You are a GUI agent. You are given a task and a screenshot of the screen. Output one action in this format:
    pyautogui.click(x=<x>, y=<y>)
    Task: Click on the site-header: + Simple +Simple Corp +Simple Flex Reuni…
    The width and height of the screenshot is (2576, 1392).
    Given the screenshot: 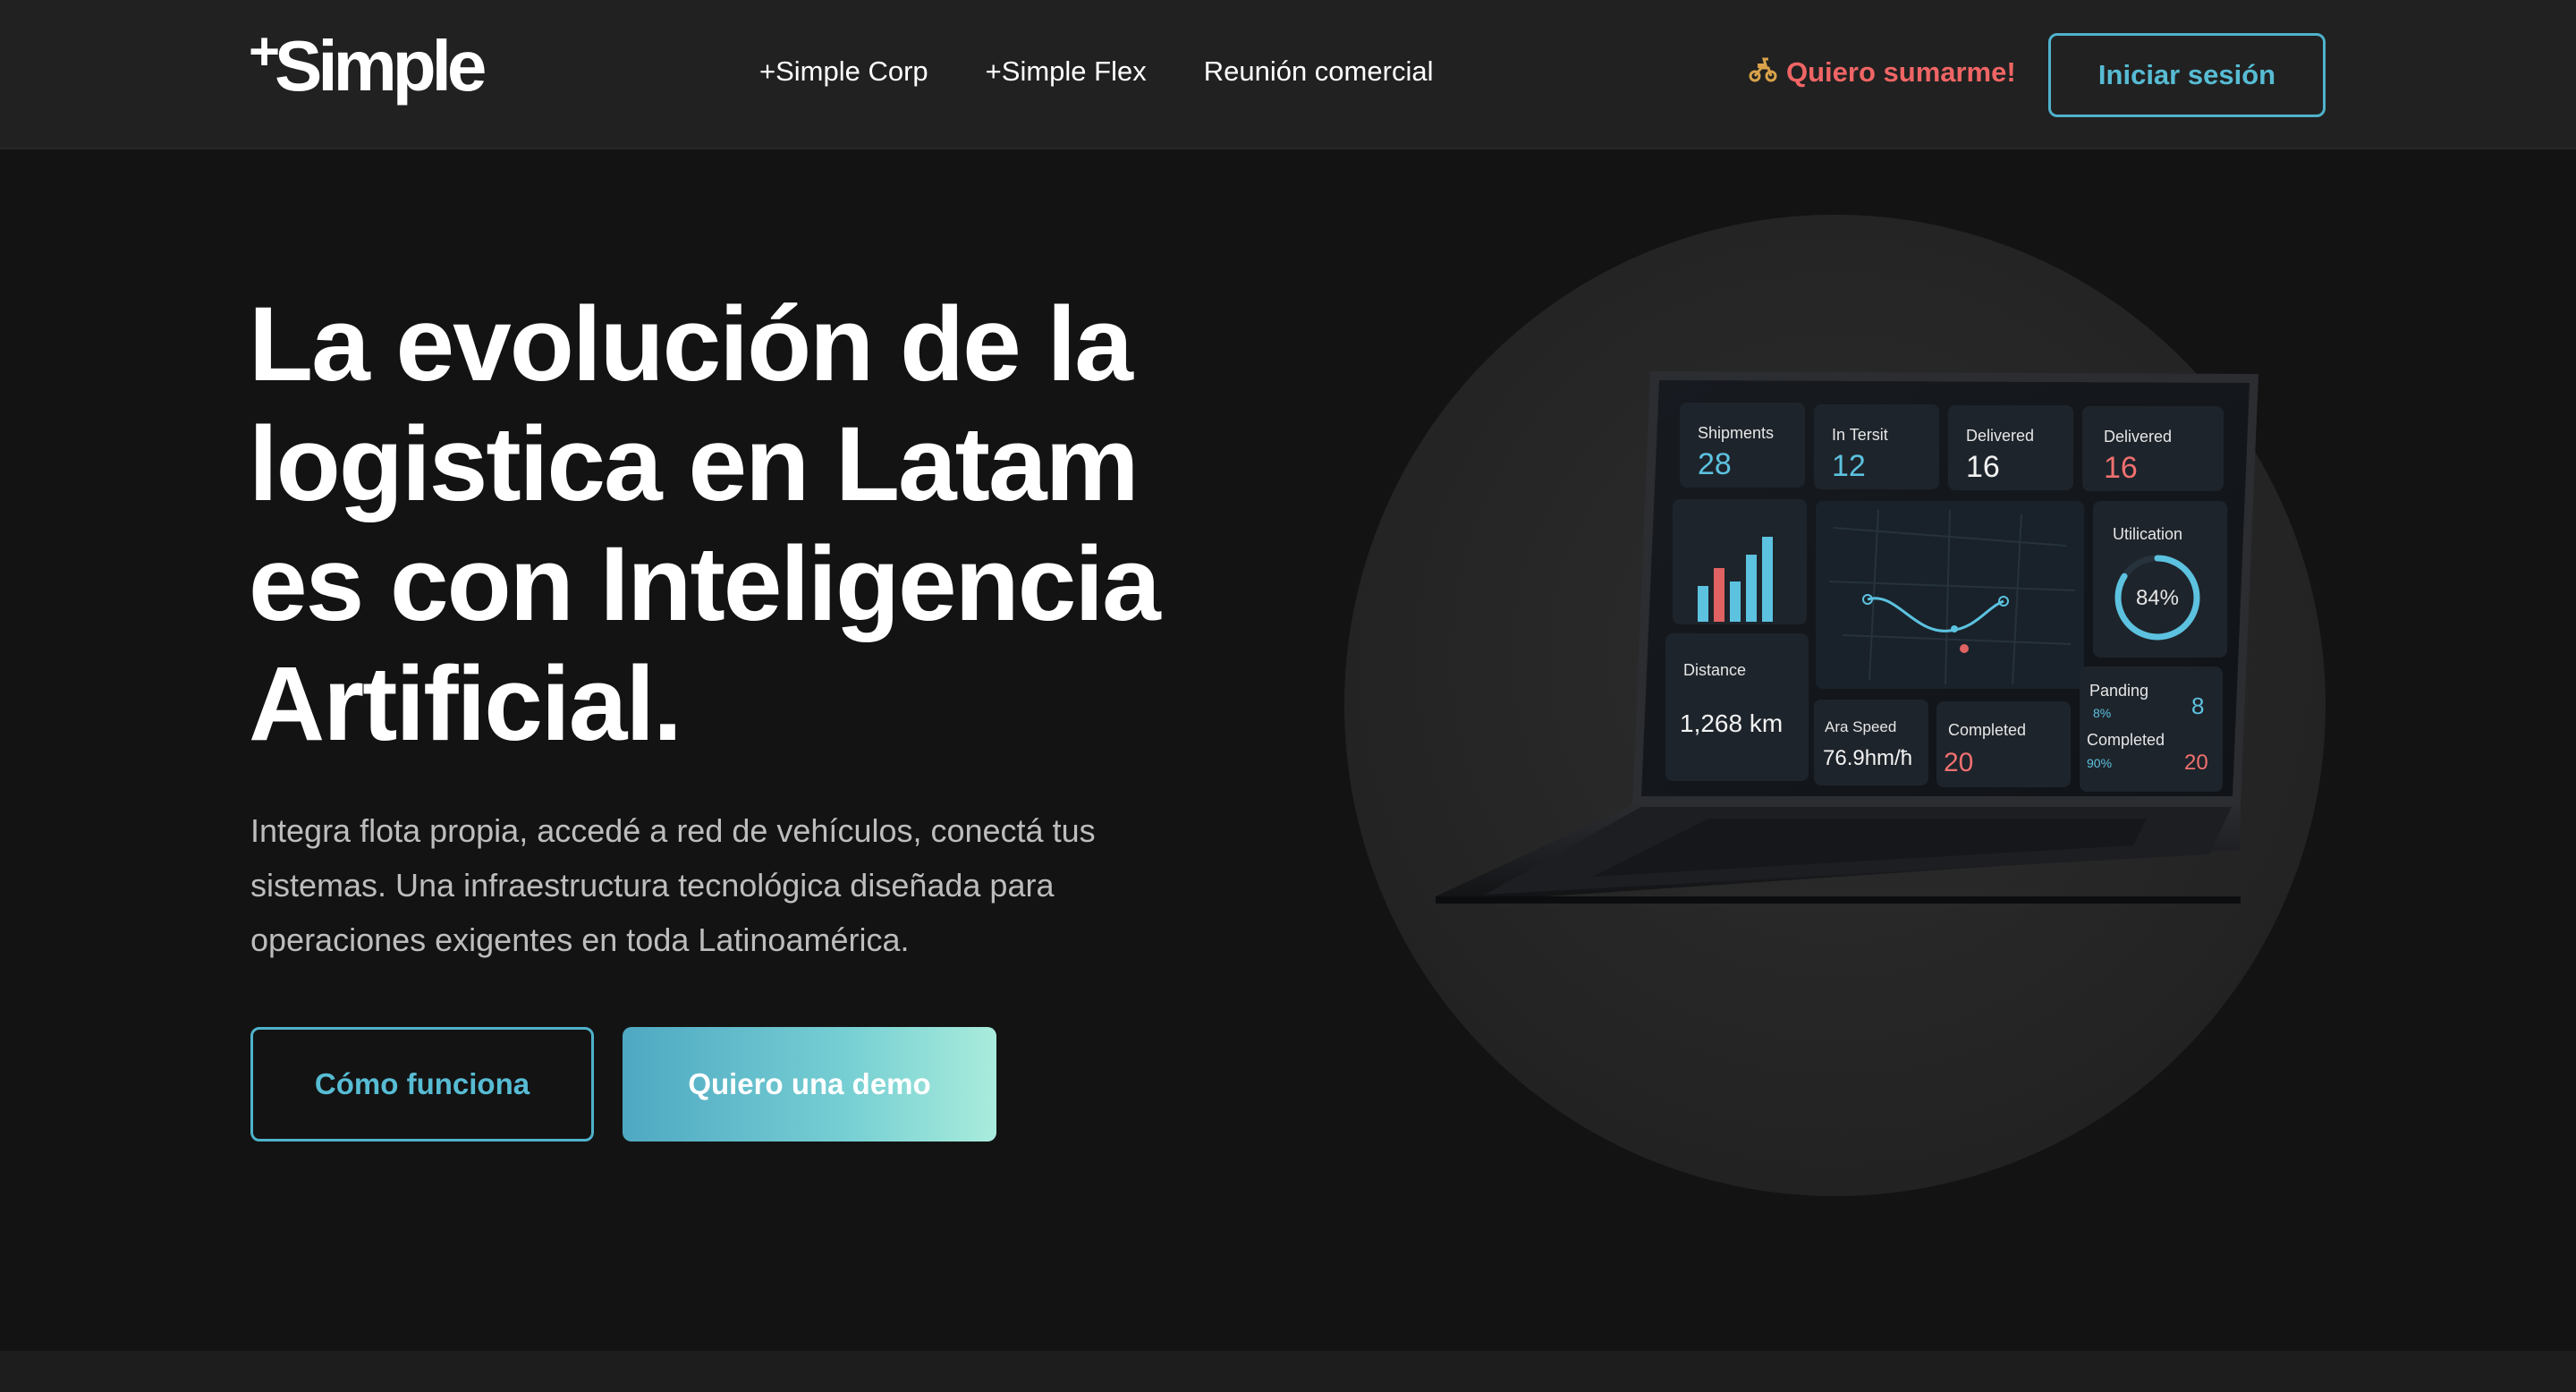 What is the action you would take?
    pyautogui.click(x=1288, y=74)
    